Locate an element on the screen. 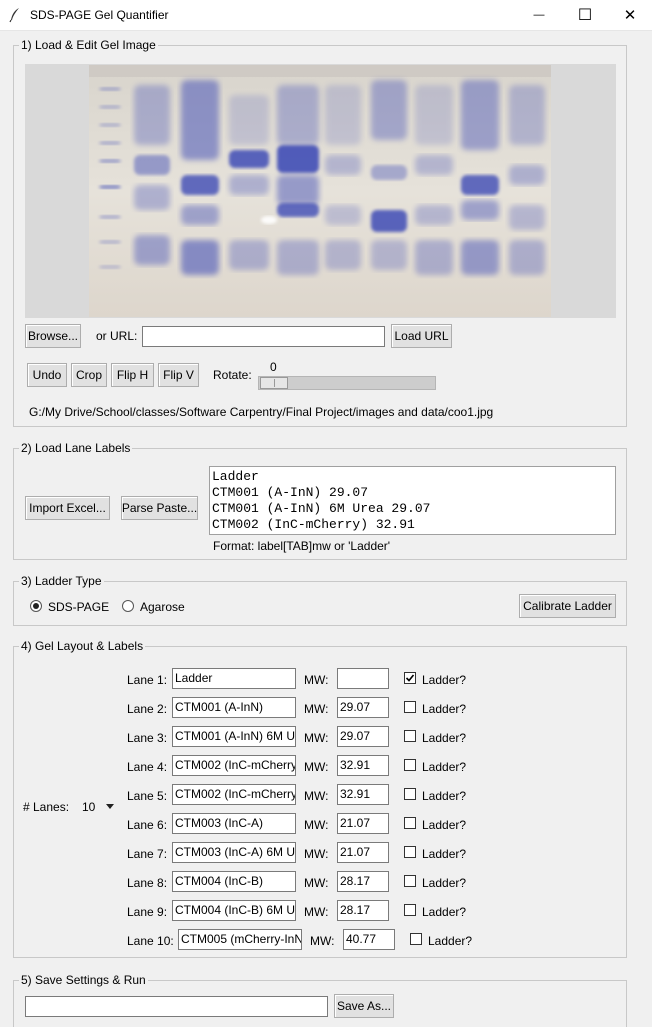 This screenshot has height=1027, width=652. lane-name-input: CTM001 (A-InN) 6M Urea is located at coordinates (234, 736).